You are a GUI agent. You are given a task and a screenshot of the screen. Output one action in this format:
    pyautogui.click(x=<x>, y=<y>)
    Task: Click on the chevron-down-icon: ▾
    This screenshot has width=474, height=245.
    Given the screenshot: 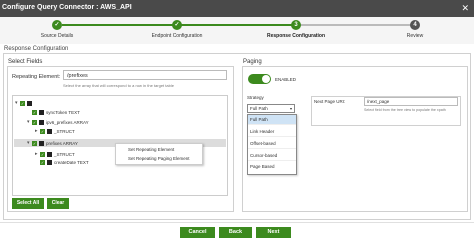 What is the action you would take?
    pyautogui.click(x=290, y=108)
    